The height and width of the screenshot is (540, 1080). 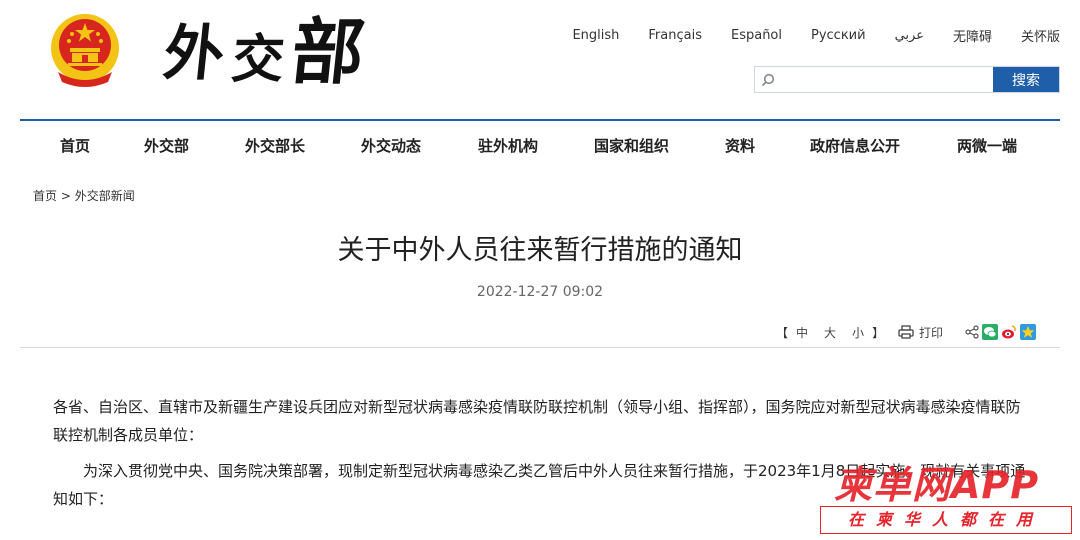 What do you see at coordinates (540, 292) in the screenshot?
I see `article-date: 2022-12-27 09:02` at bounding box center [540, 292].